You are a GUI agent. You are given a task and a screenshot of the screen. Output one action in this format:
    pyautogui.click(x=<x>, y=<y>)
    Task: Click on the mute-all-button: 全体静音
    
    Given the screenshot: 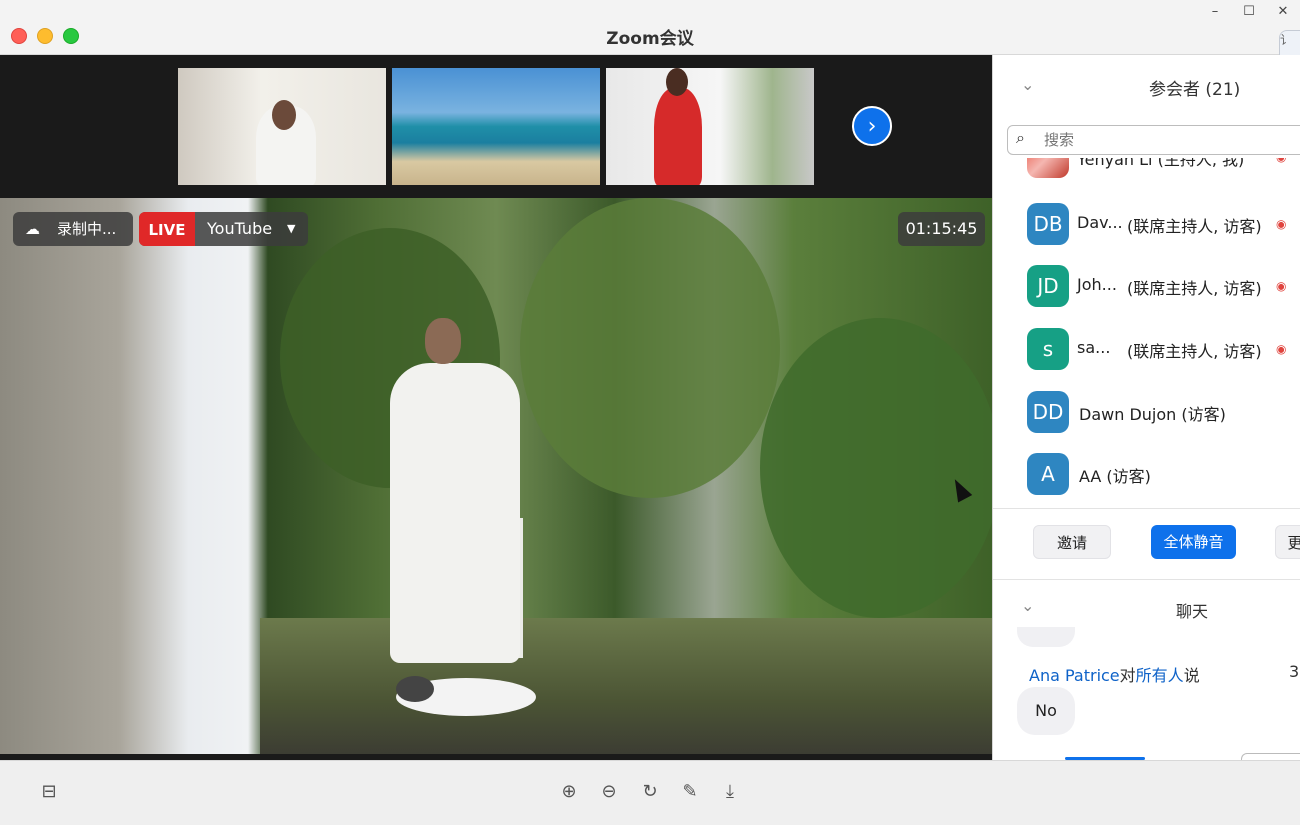 What is the action you would take?
    pyautogui.click(x=1193, y=542)
    